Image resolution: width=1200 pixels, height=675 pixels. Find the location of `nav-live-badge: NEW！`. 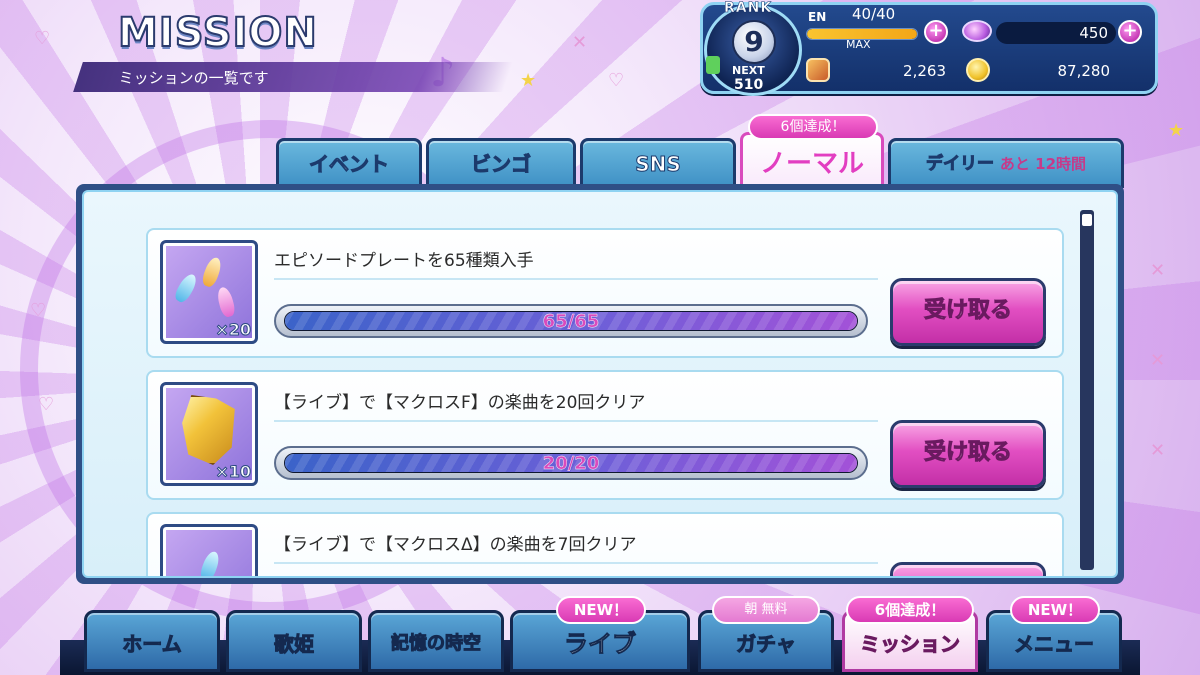

nav-live-badge: NEW！ is located at coordinates (601, 610).